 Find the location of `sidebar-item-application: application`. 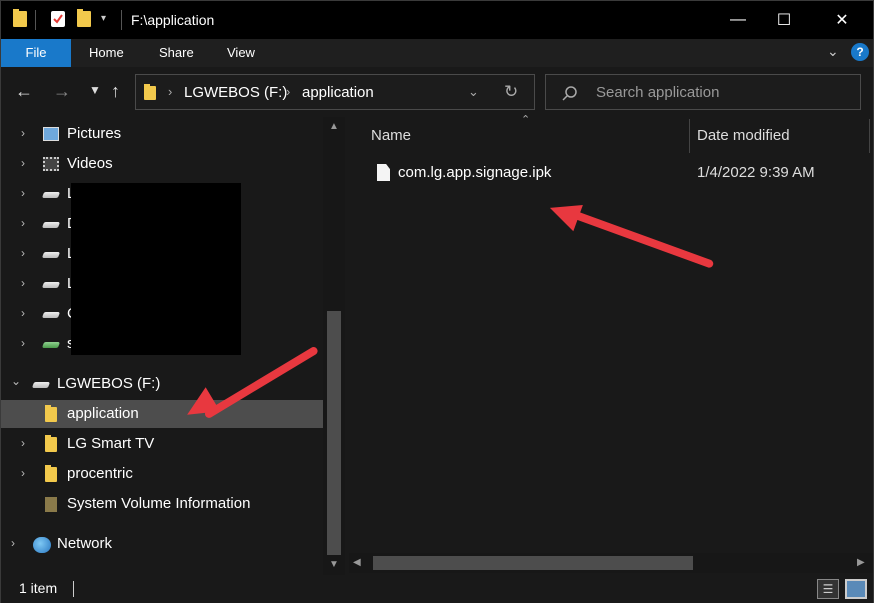

sidebar-item-application: application is located at coordinates (162, 414).